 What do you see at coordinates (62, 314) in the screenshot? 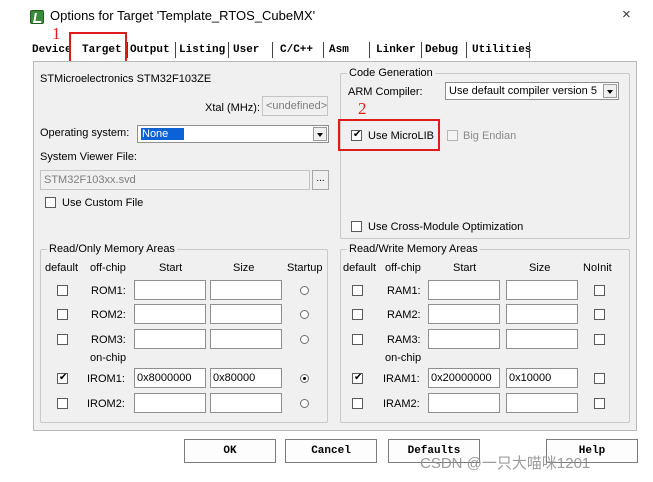
I see `rom2-default-checkbox` at bounding box center [62, 314].